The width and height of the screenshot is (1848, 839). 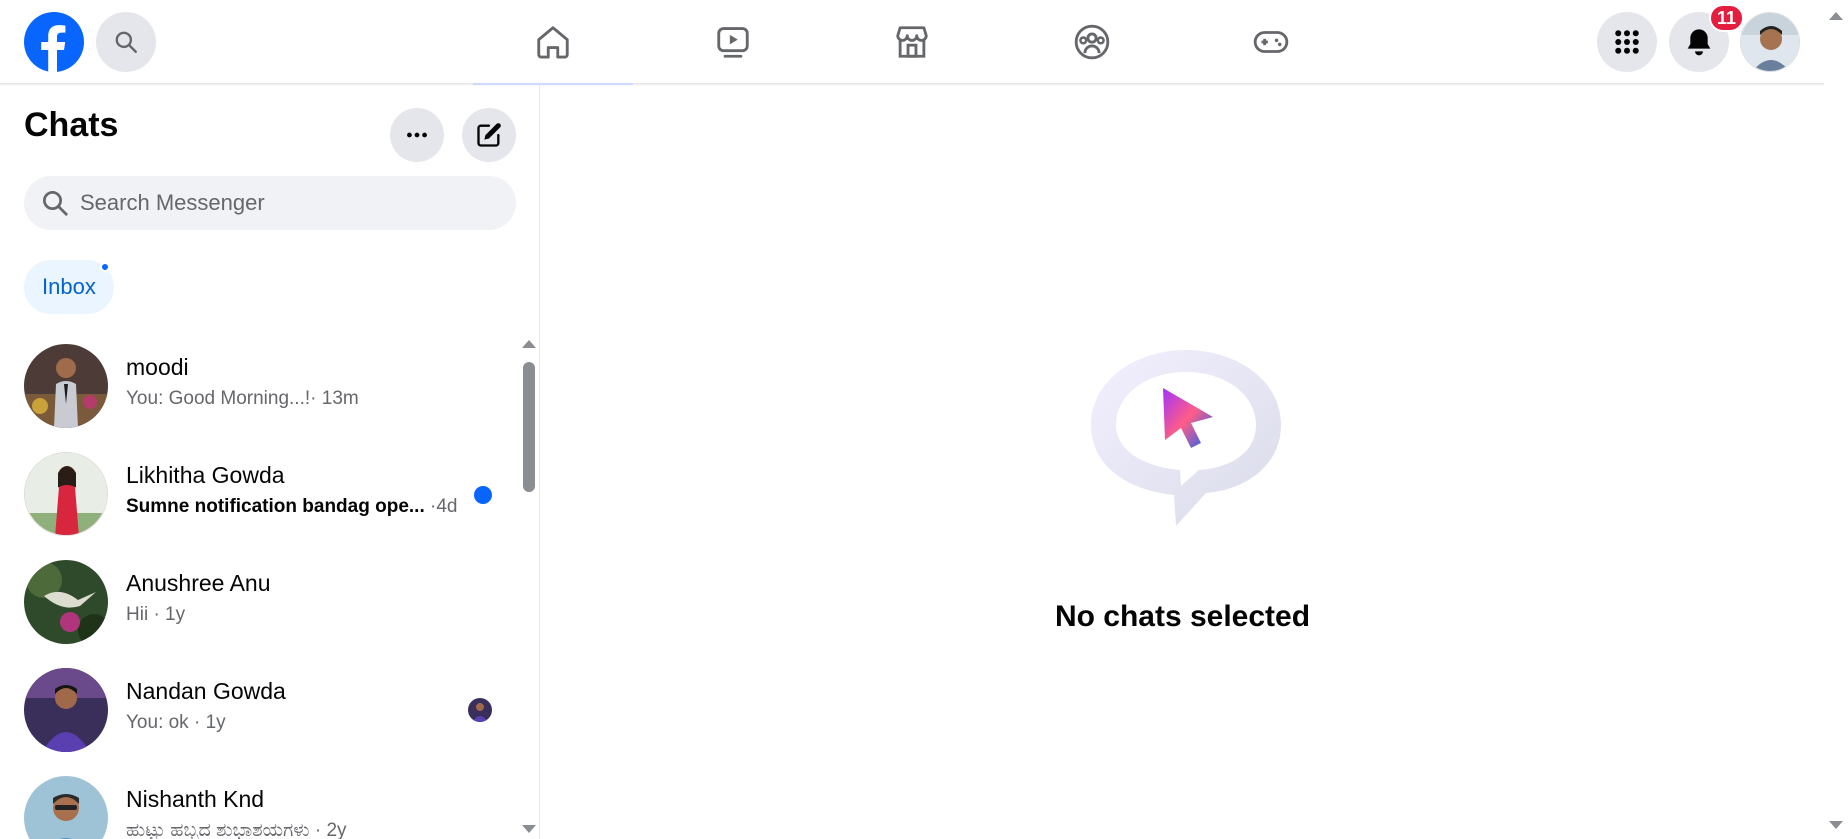 What do you see at coordinates (529, 829) in the screenshot?
I see `scroll-down-arrow-icon` at bounding box center [529, 829].